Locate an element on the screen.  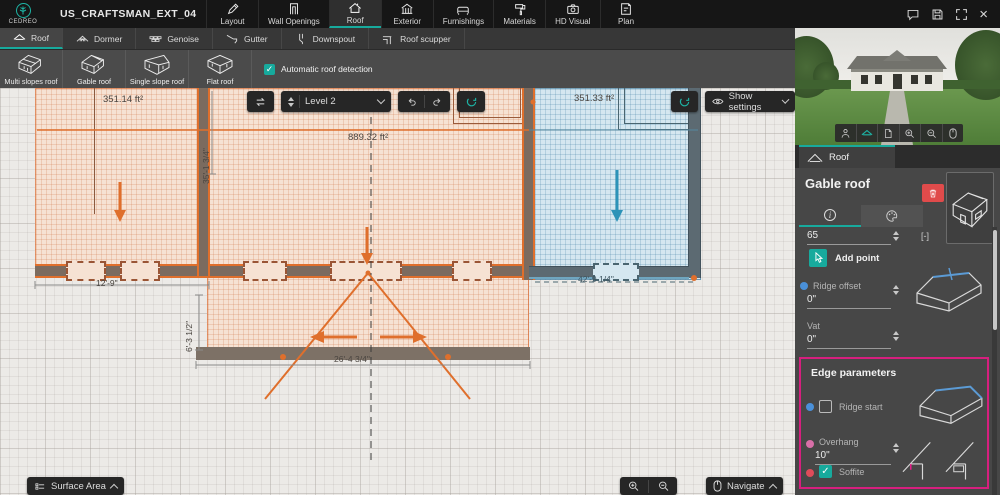
tab-label: Roof is located at coordinates (355, 20).